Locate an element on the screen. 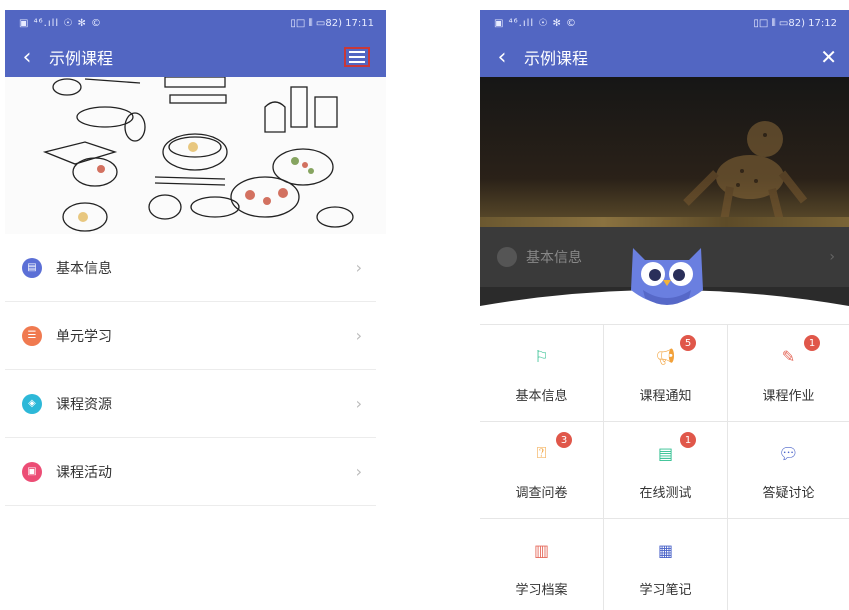 Image resolution: width=849 pixels, height=610 pixels. activity-icon: ▣ is located at coordinates (32, 471).